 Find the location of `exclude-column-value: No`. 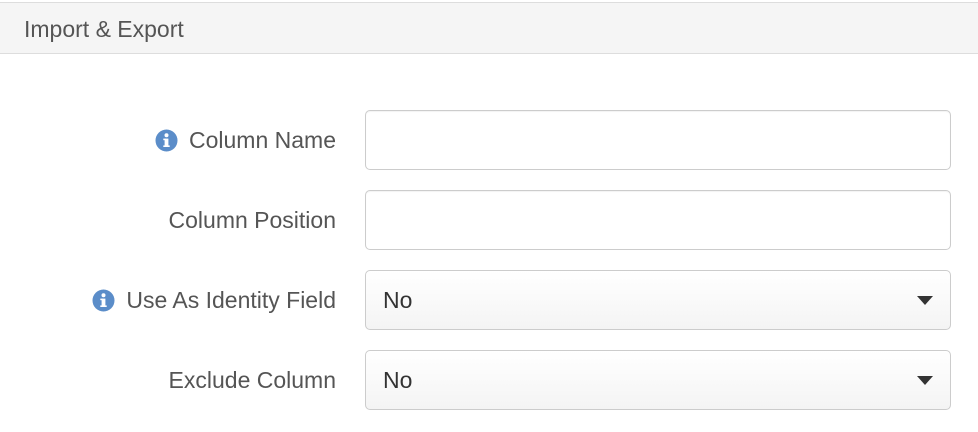

exclude-column-value: No is located at coordinates (398, 380).